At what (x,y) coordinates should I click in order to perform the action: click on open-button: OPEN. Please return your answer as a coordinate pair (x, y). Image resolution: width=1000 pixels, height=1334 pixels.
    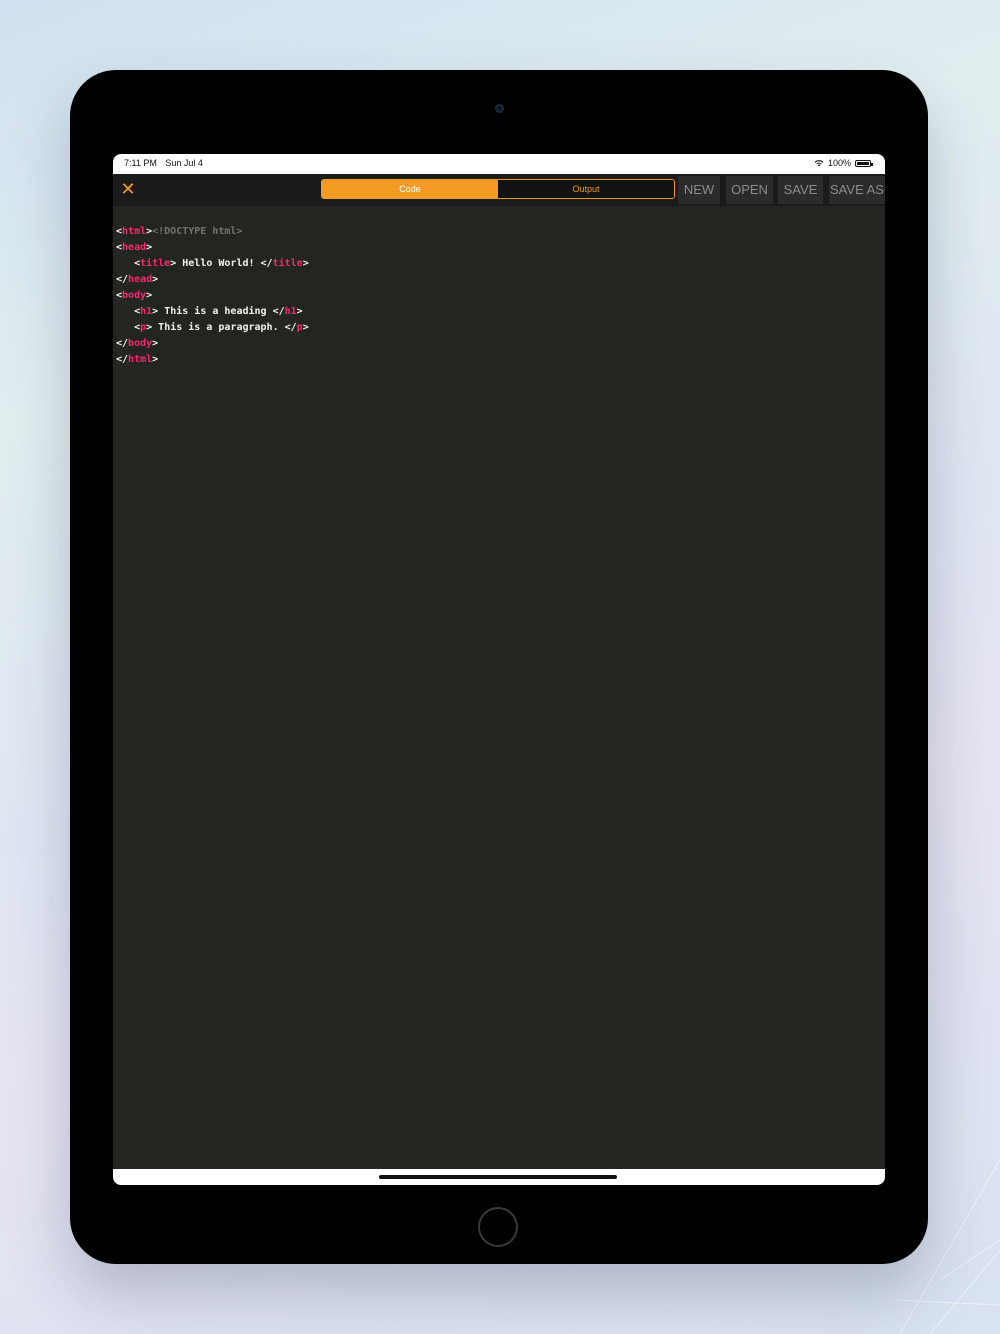
    Looking at the image, I should click on (749, 190).